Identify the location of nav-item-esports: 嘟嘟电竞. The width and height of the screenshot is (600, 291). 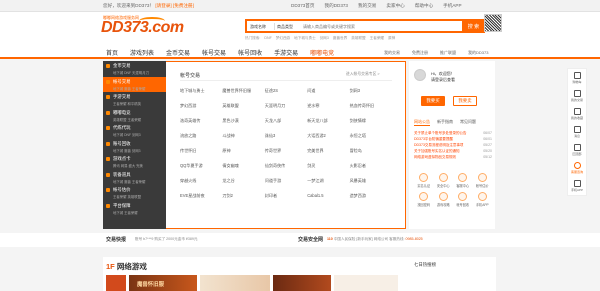
(322, 52).